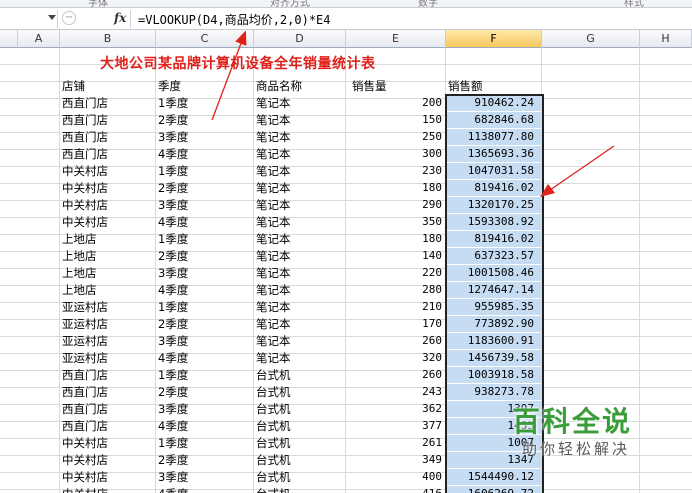 This screenshot has width=692, height=493. I want to click on cell-sales: 1544490.12, so click(494, 477).